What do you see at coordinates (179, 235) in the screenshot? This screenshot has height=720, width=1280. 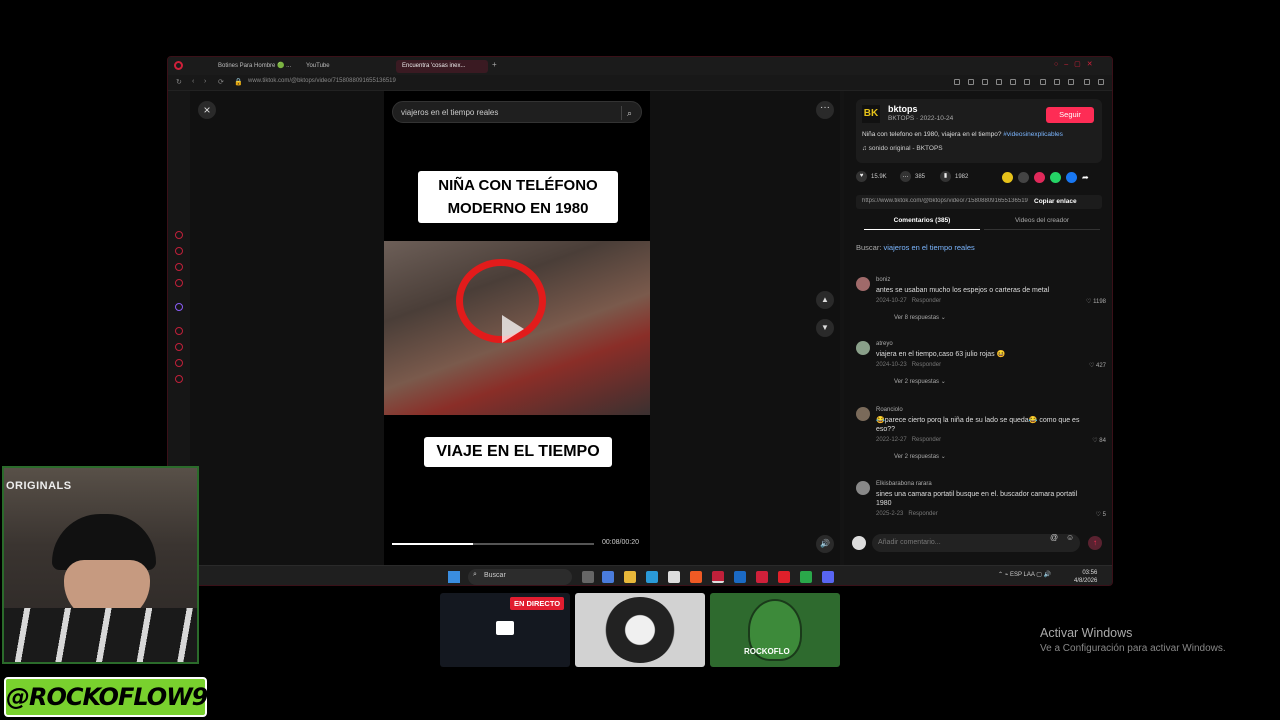 I see `sidebar-home-icon` at bounding box center [179, 235].